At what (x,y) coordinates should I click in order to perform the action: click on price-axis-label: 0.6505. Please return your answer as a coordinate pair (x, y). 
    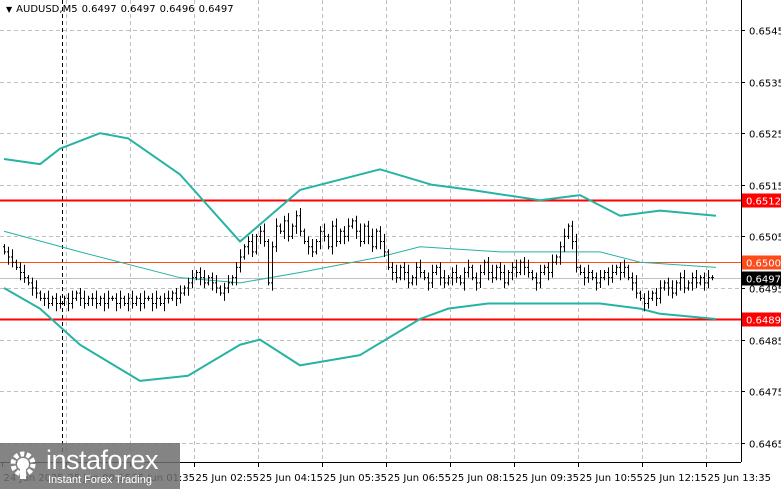
    Looking at the image, I should click on (765, 238).